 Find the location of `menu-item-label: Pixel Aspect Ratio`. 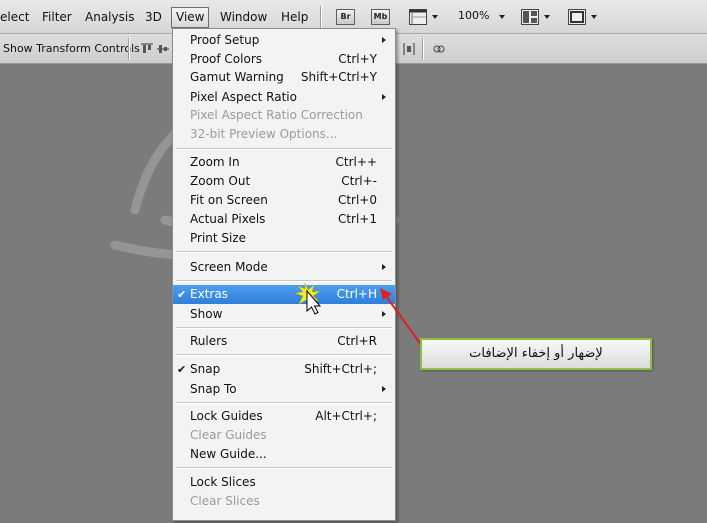

menu-item-label: Pixel Aspect Ratio is located at coordinates (243, 97).